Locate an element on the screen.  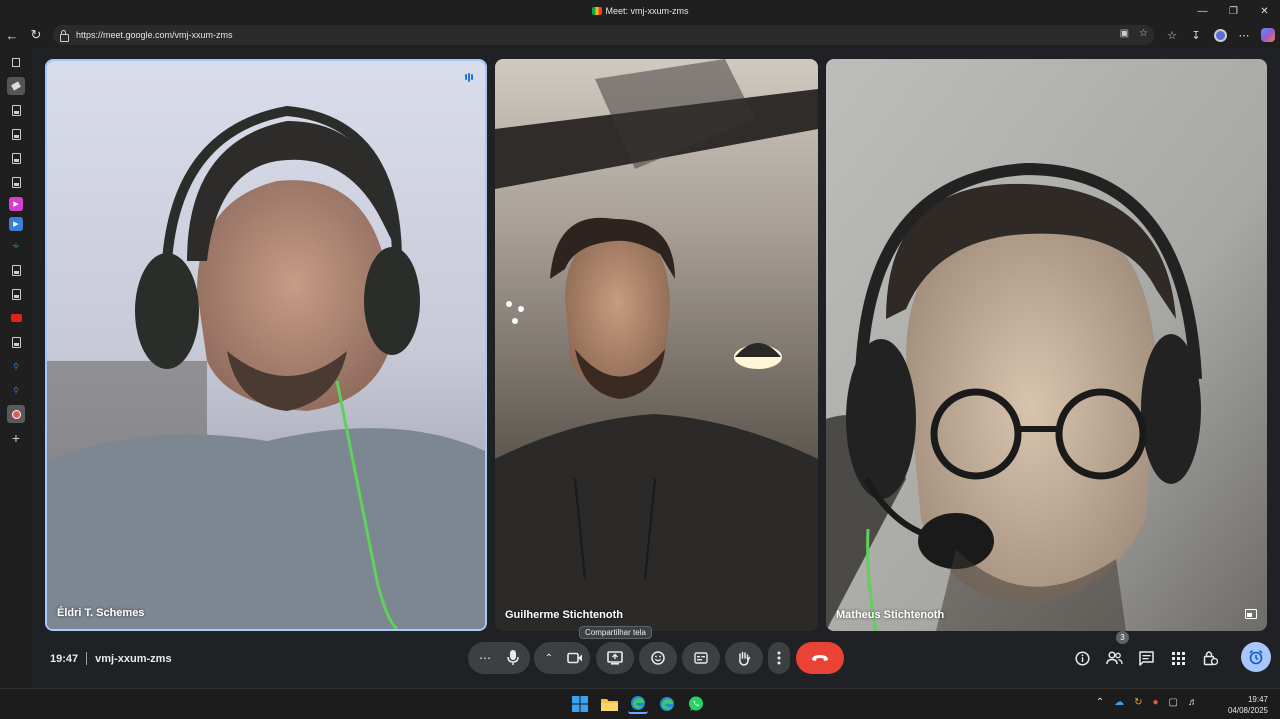
taskbar-date: 04/08/2025 is located at coordinates (1247, 710).